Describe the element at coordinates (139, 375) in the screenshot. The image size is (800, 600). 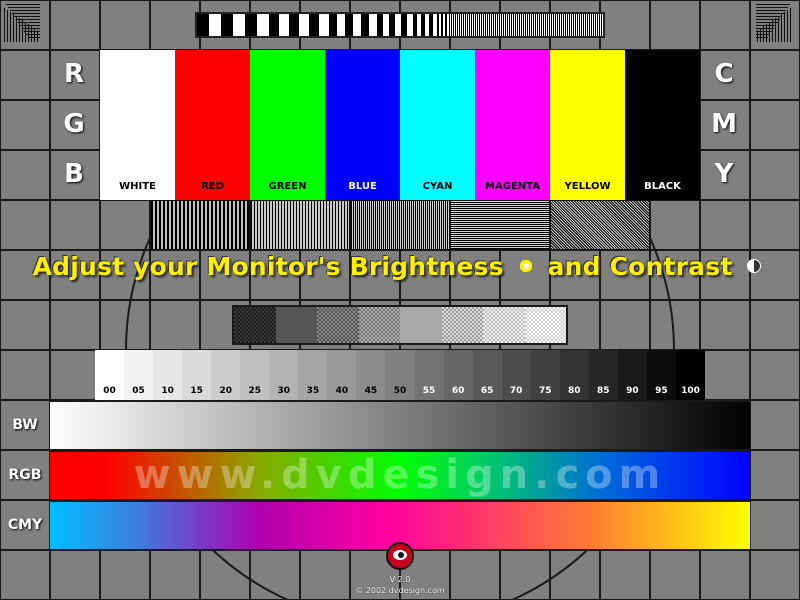
I see `gray-step: 05` at that location.